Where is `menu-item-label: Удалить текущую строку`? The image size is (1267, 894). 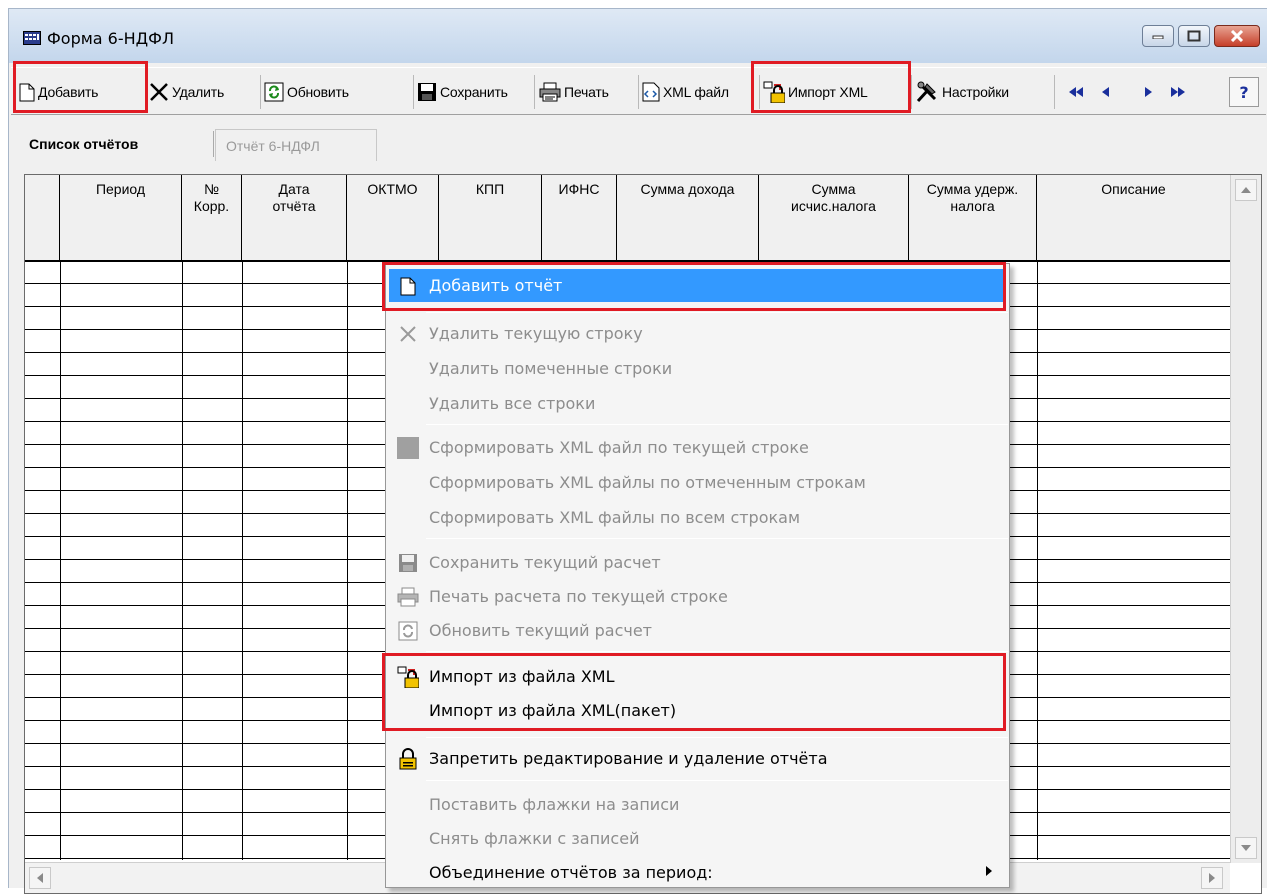 menu-item-label: Удалить текущую строку is located at coordinates (536, 333).